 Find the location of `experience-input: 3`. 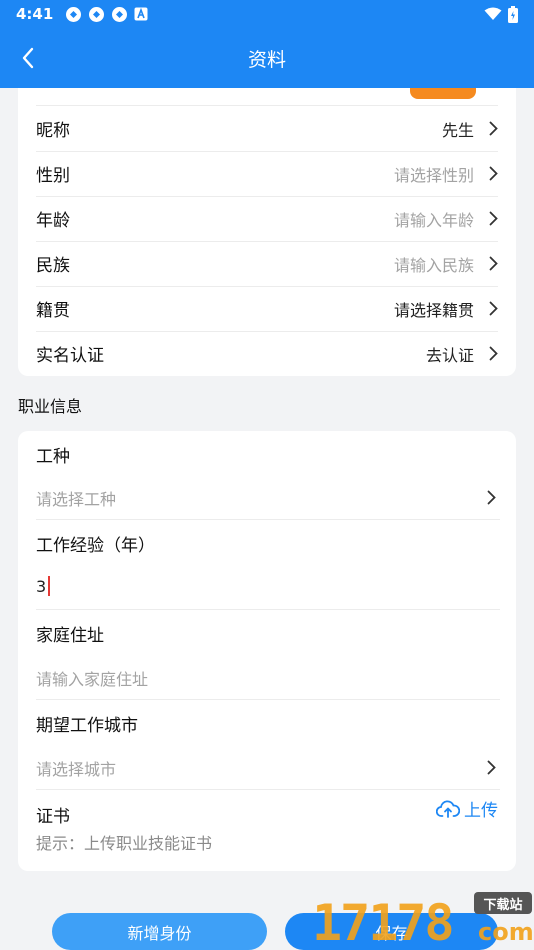

experience-input: 3 is located at coordinates (43, 586).